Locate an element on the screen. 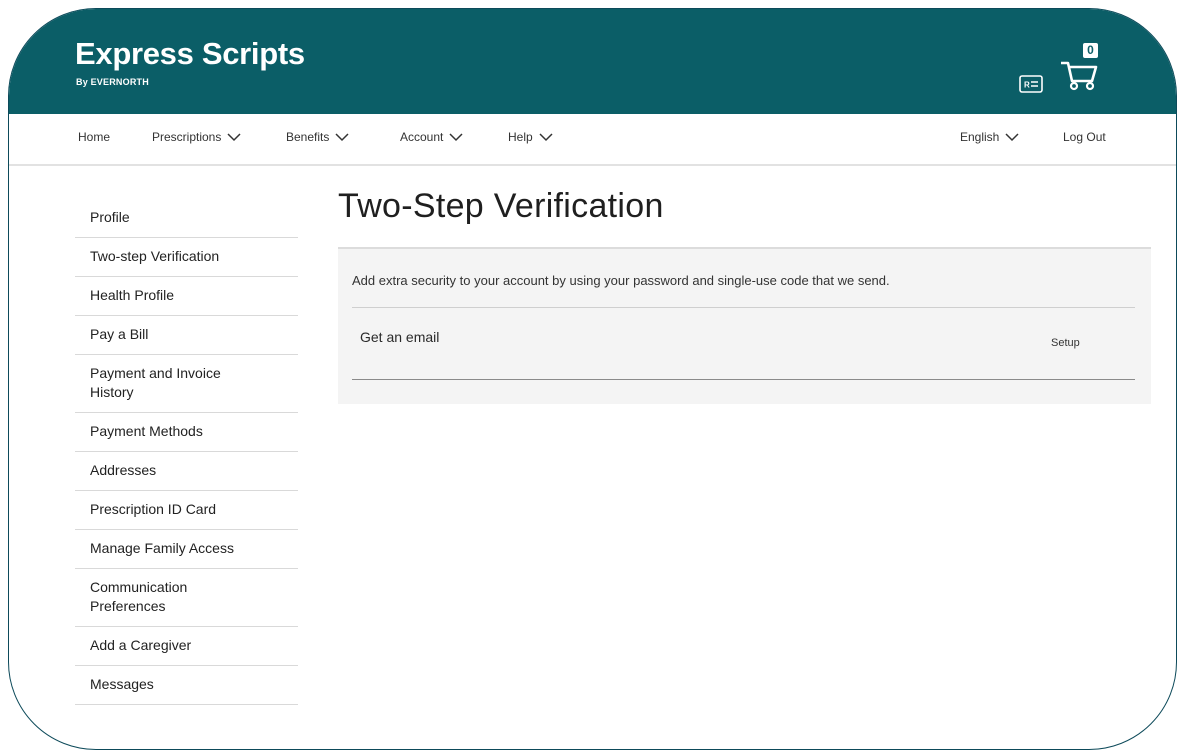 This screenshot has width=1177, height=750. nav-benefits: Benefits is located at coordinates (318, 137).